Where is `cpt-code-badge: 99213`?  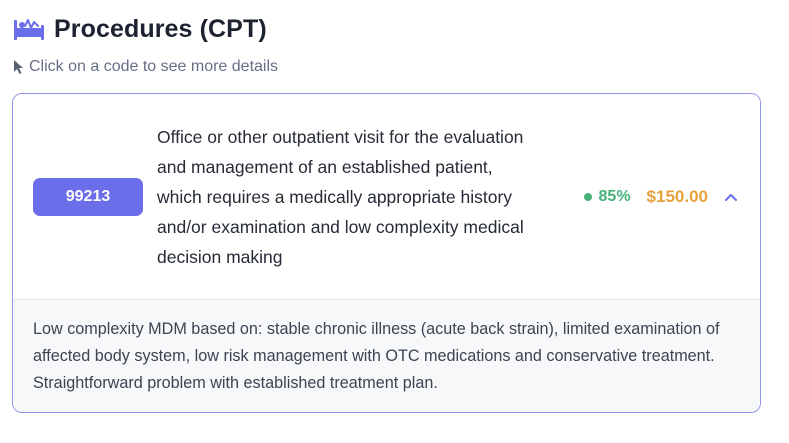
cpt-code-badge: 99213 is located at coordinates (88, 196).